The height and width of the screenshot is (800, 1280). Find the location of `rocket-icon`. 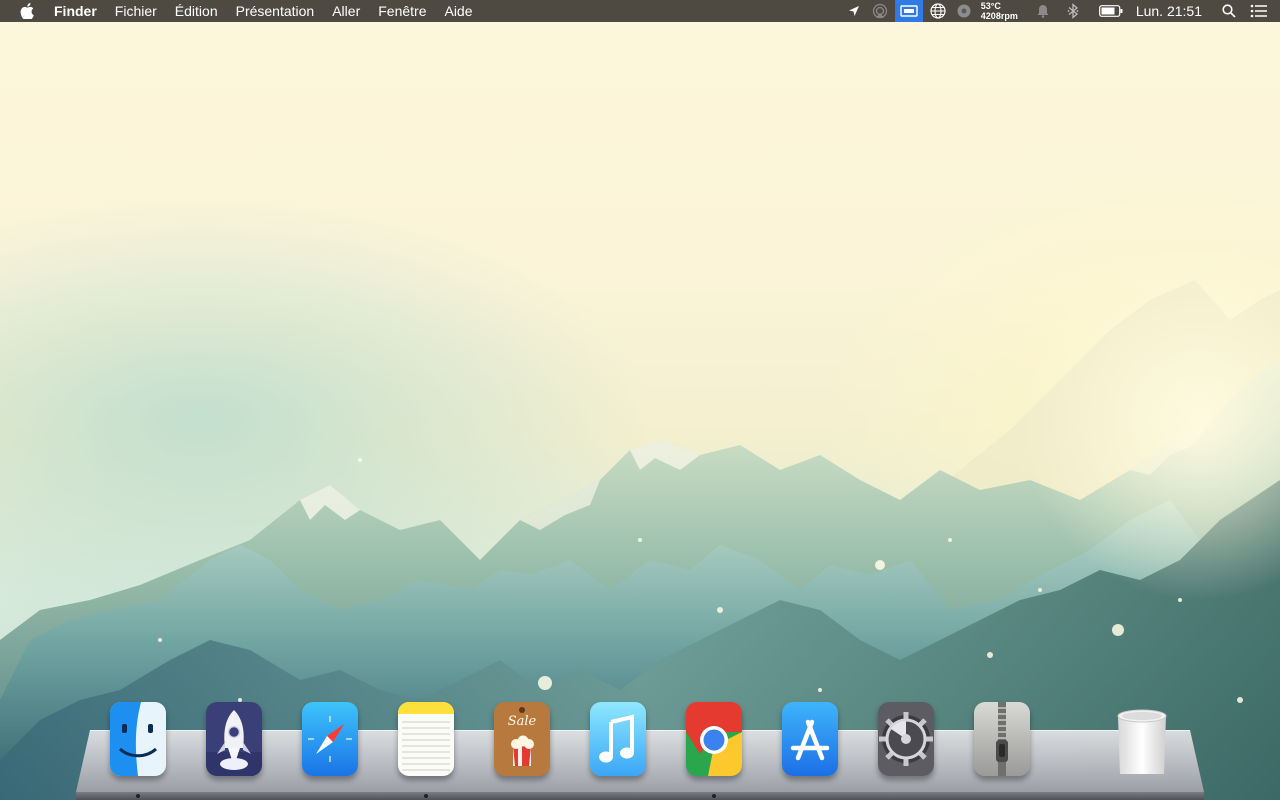

rocket-icon is located at coordinates (234, 739).